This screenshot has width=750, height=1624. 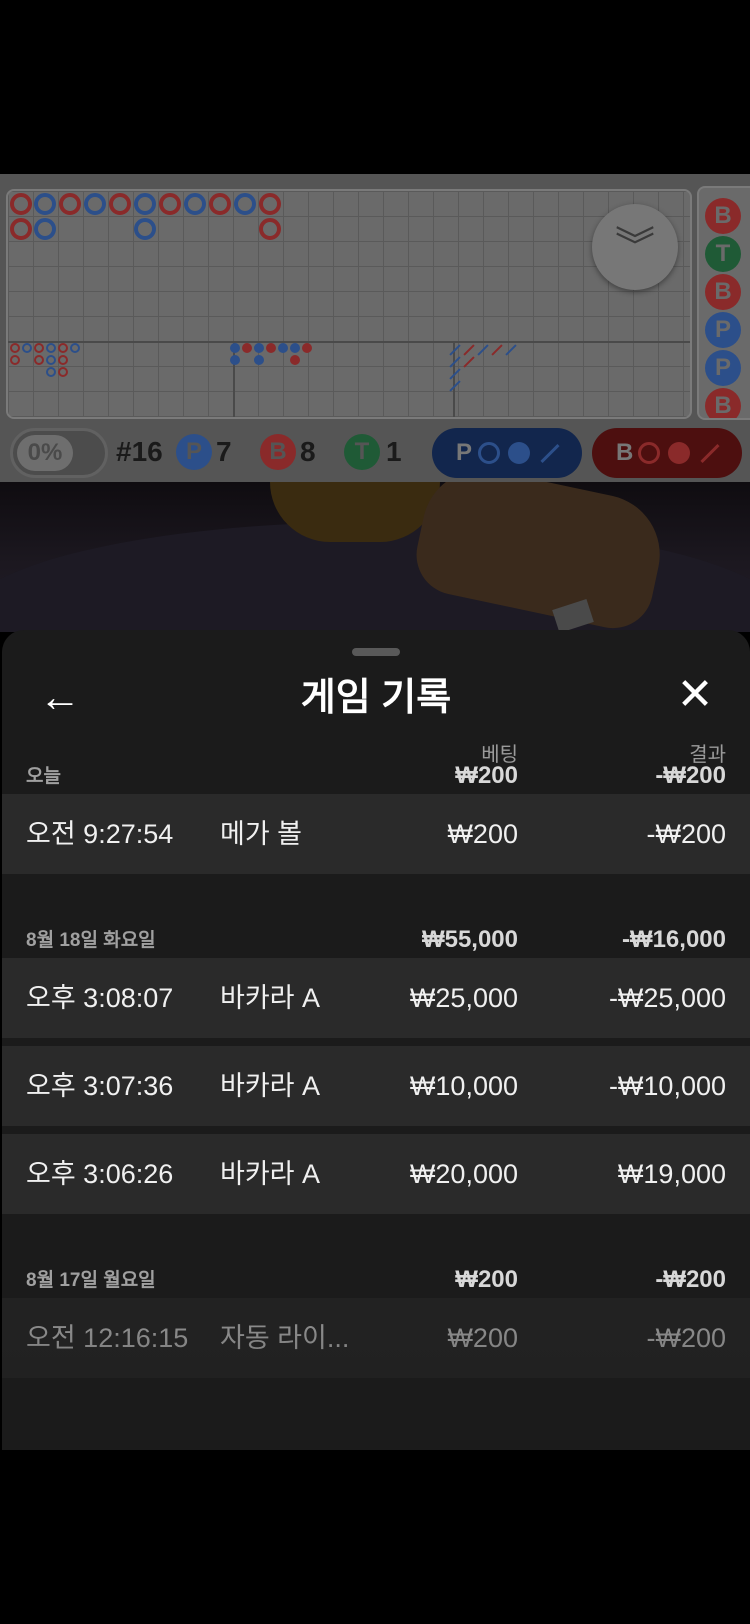 What do you see at coordinates (100, 1086) in the screenshot?
I see `row-time: 오후 3:07:36` at bounding box center [100, 1086].